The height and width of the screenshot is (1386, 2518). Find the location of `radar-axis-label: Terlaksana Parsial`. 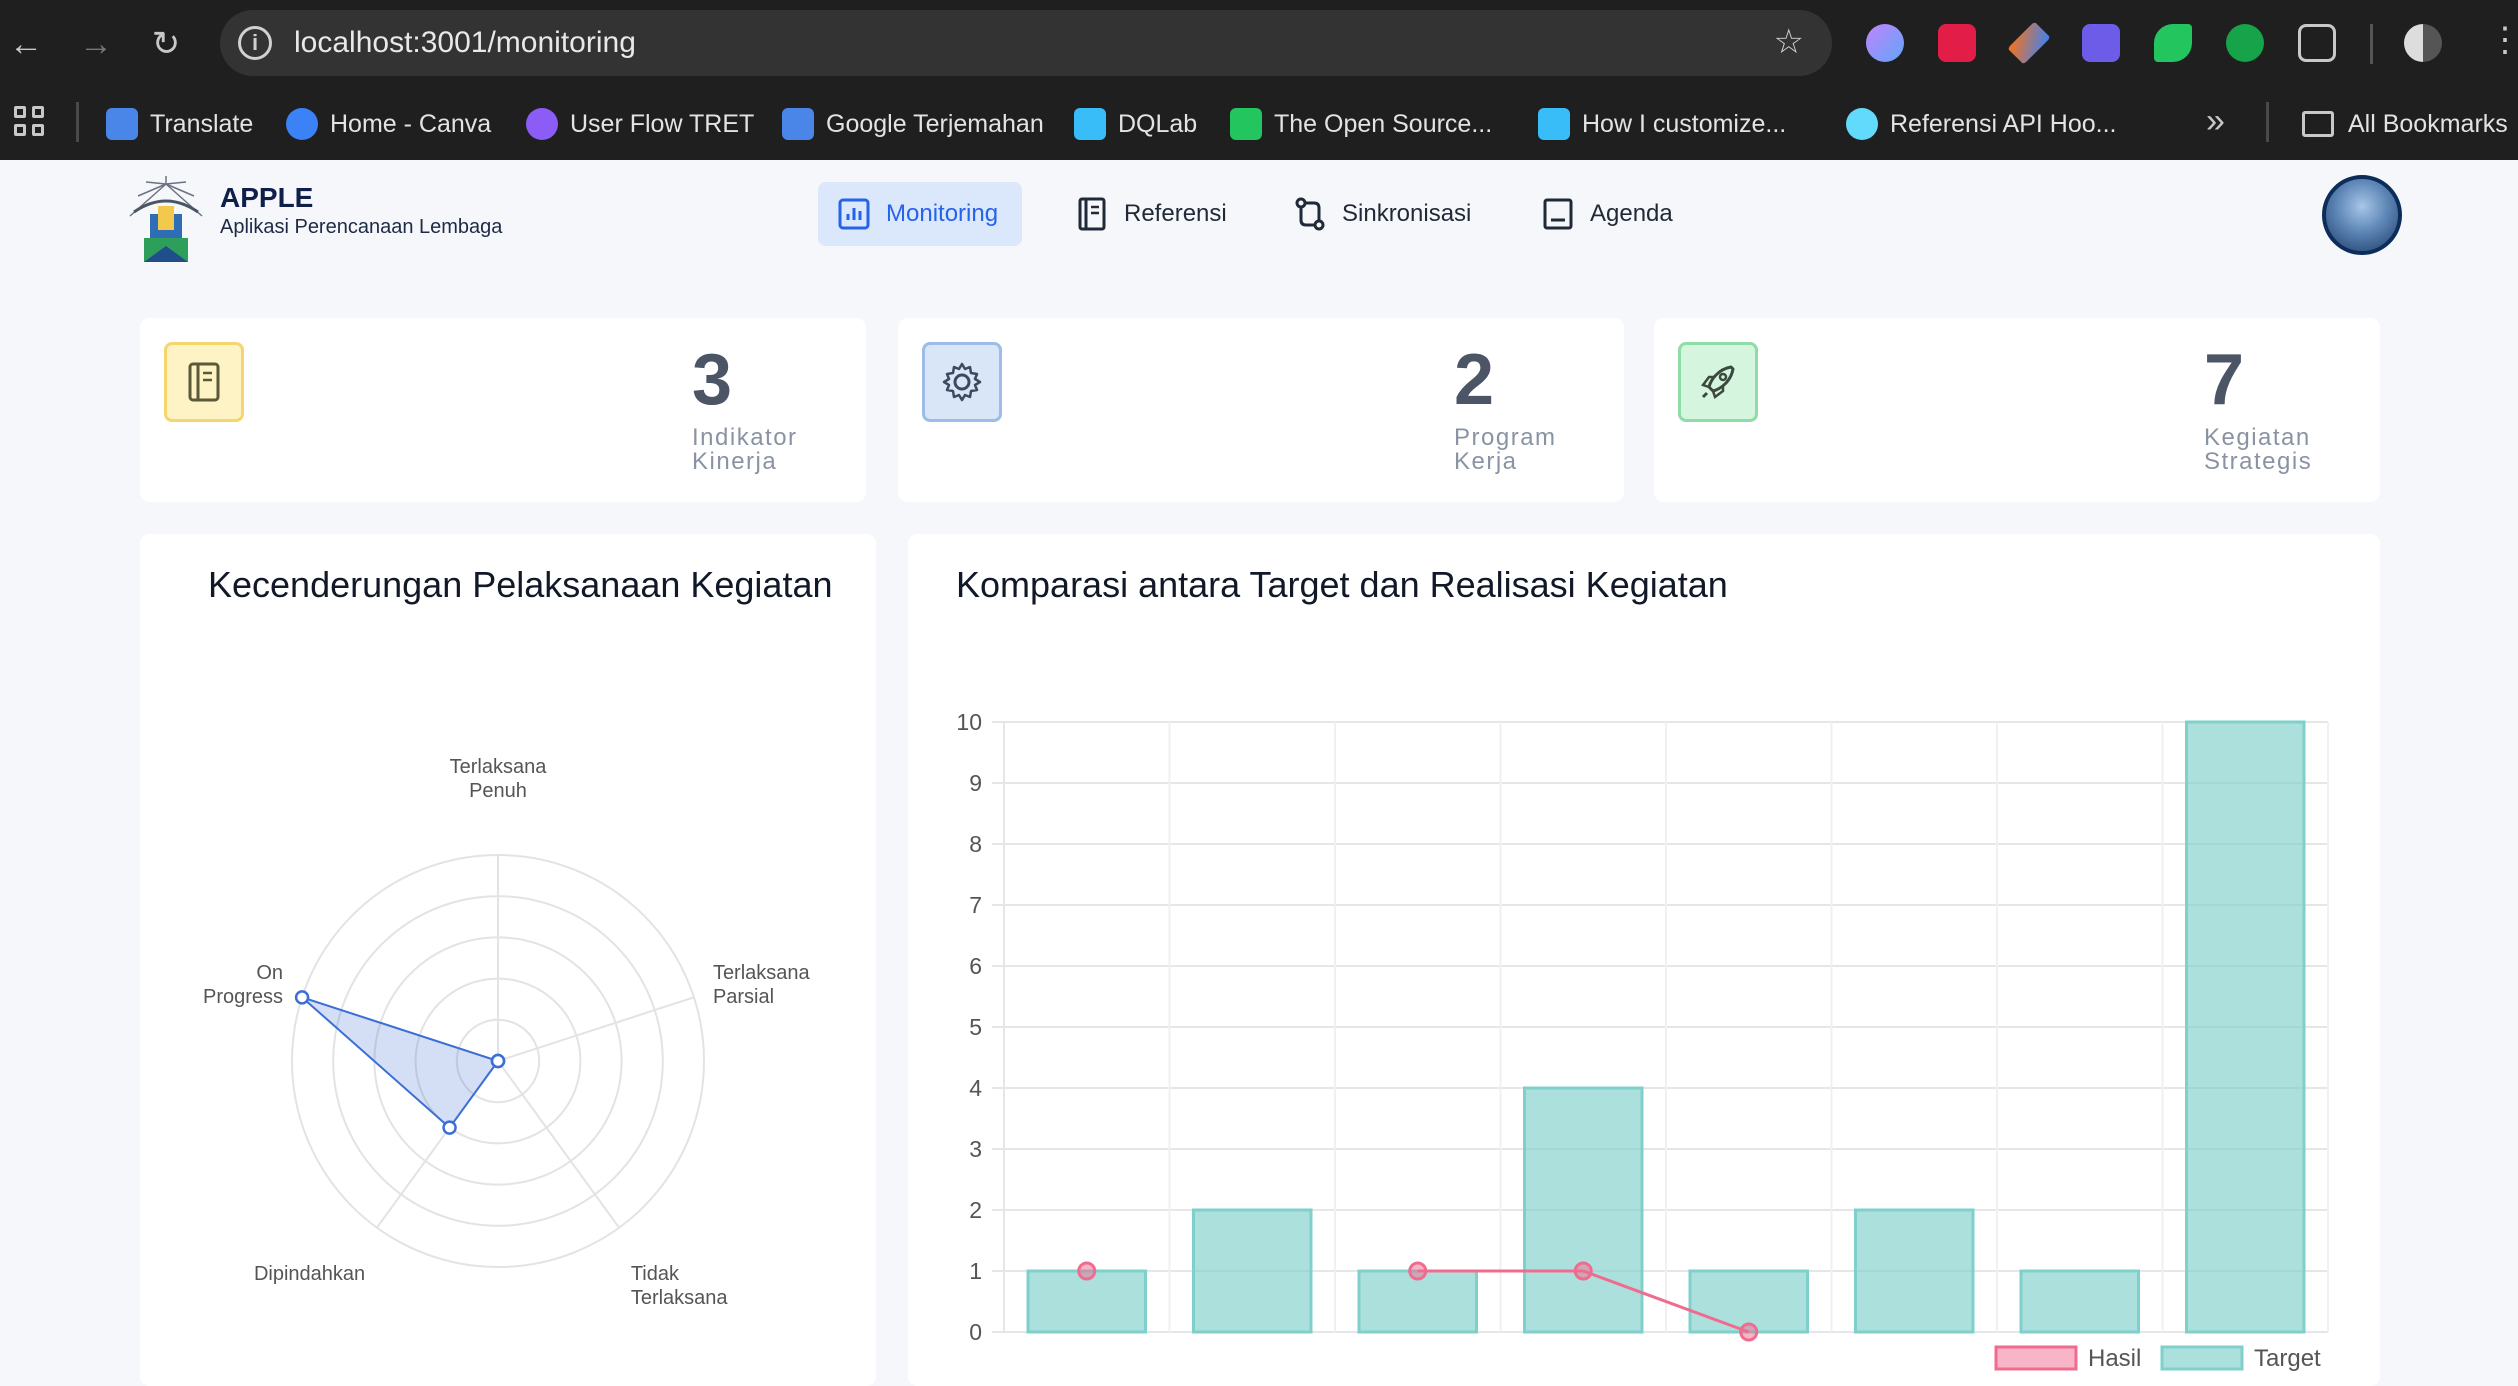

radar-axis-label: Terlaksana Parsial is located at coordinates (762, 985).